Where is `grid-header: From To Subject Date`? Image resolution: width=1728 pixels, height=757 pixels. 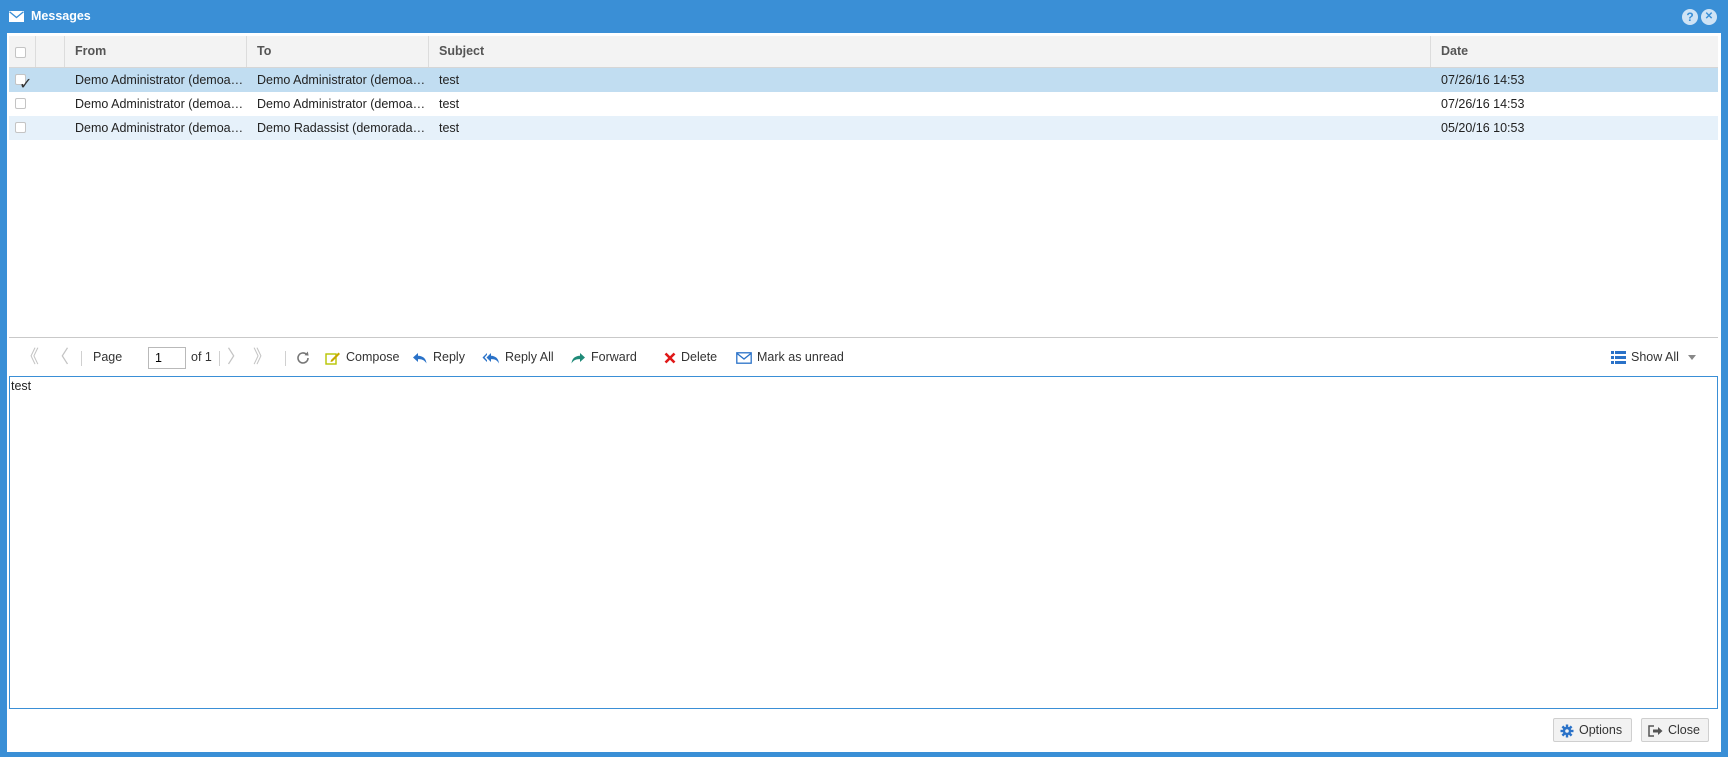
grid-header: From To Subject Date is located at coordinates (863, 52).